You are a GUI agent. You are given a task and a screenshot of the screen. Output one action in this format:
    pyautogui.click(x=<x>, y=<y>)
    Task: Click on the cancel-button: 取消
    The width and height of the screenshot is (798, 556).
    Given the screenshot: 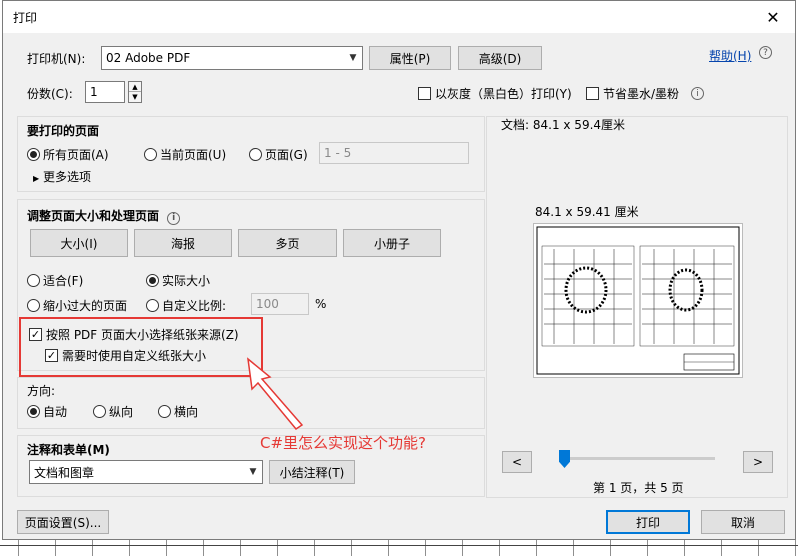 What is the action you would take?
    pyautogui.click(x=743, y=522)
    